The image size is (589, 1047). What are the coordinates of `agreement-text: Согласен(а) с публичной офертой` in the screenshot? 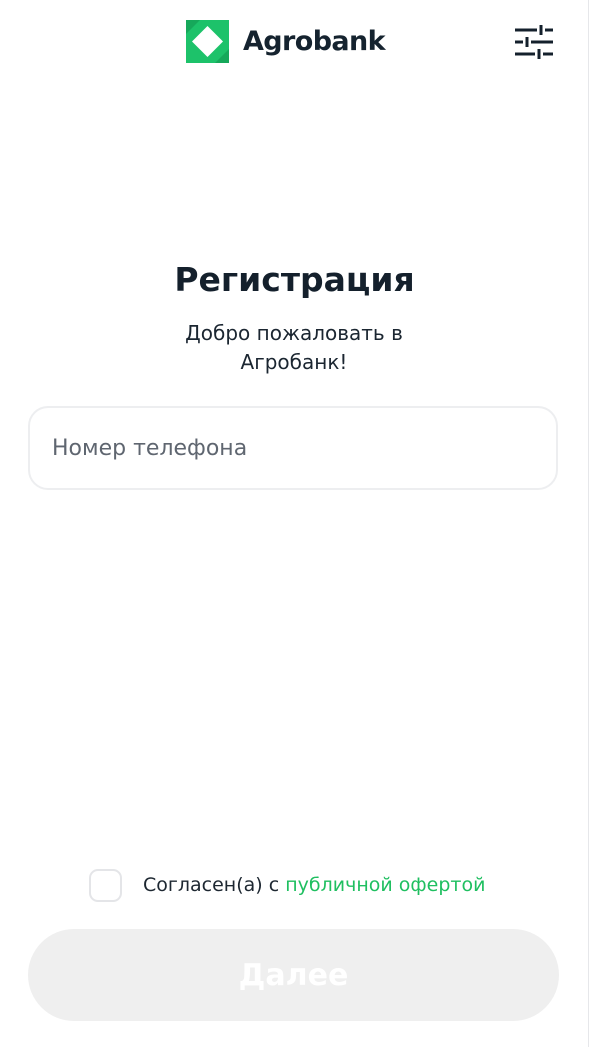 It's located at (314, 885).